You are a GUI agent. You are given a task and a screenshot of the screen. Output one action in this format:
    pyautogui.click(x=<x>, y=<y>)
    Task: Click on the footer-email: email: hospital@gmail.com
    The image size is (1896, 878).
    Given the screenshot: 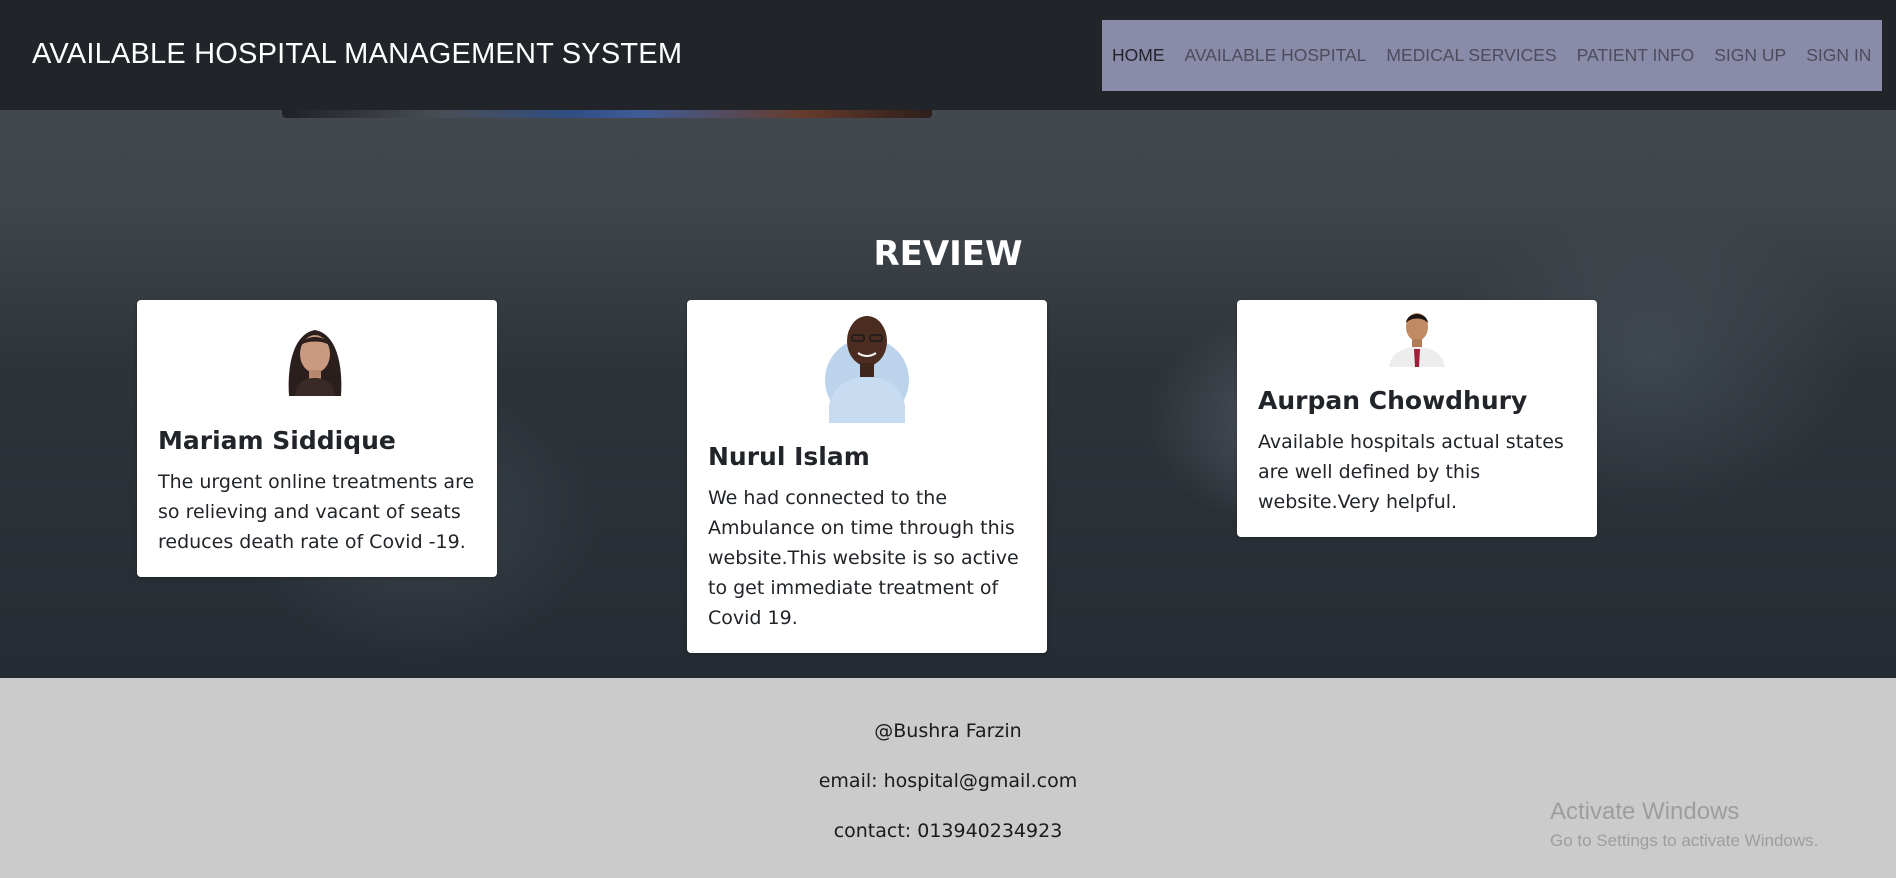 What is the action you would take?
    pyautogui.click(x=948, y=781)
    